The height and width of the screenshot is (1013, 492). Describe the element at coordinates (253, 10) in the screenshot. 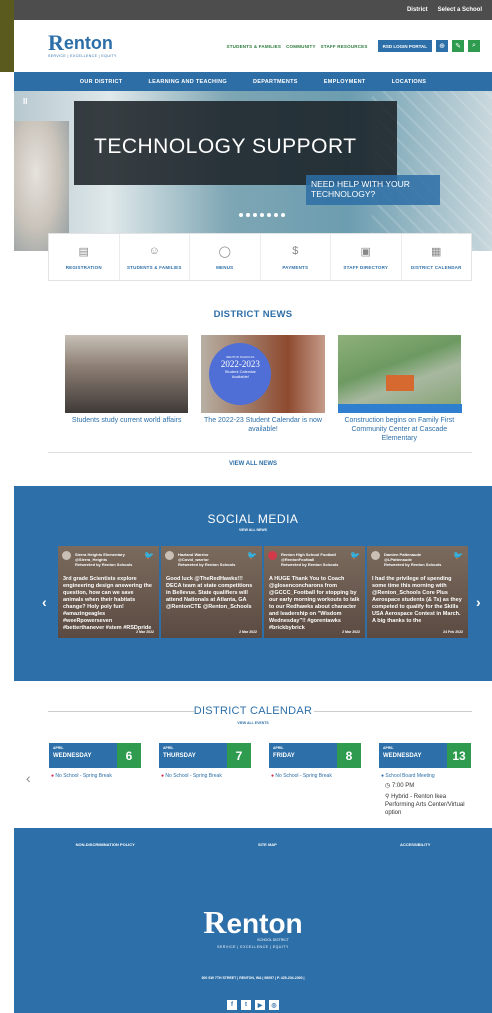

I see `utility-bar: District Select a School` at that location.